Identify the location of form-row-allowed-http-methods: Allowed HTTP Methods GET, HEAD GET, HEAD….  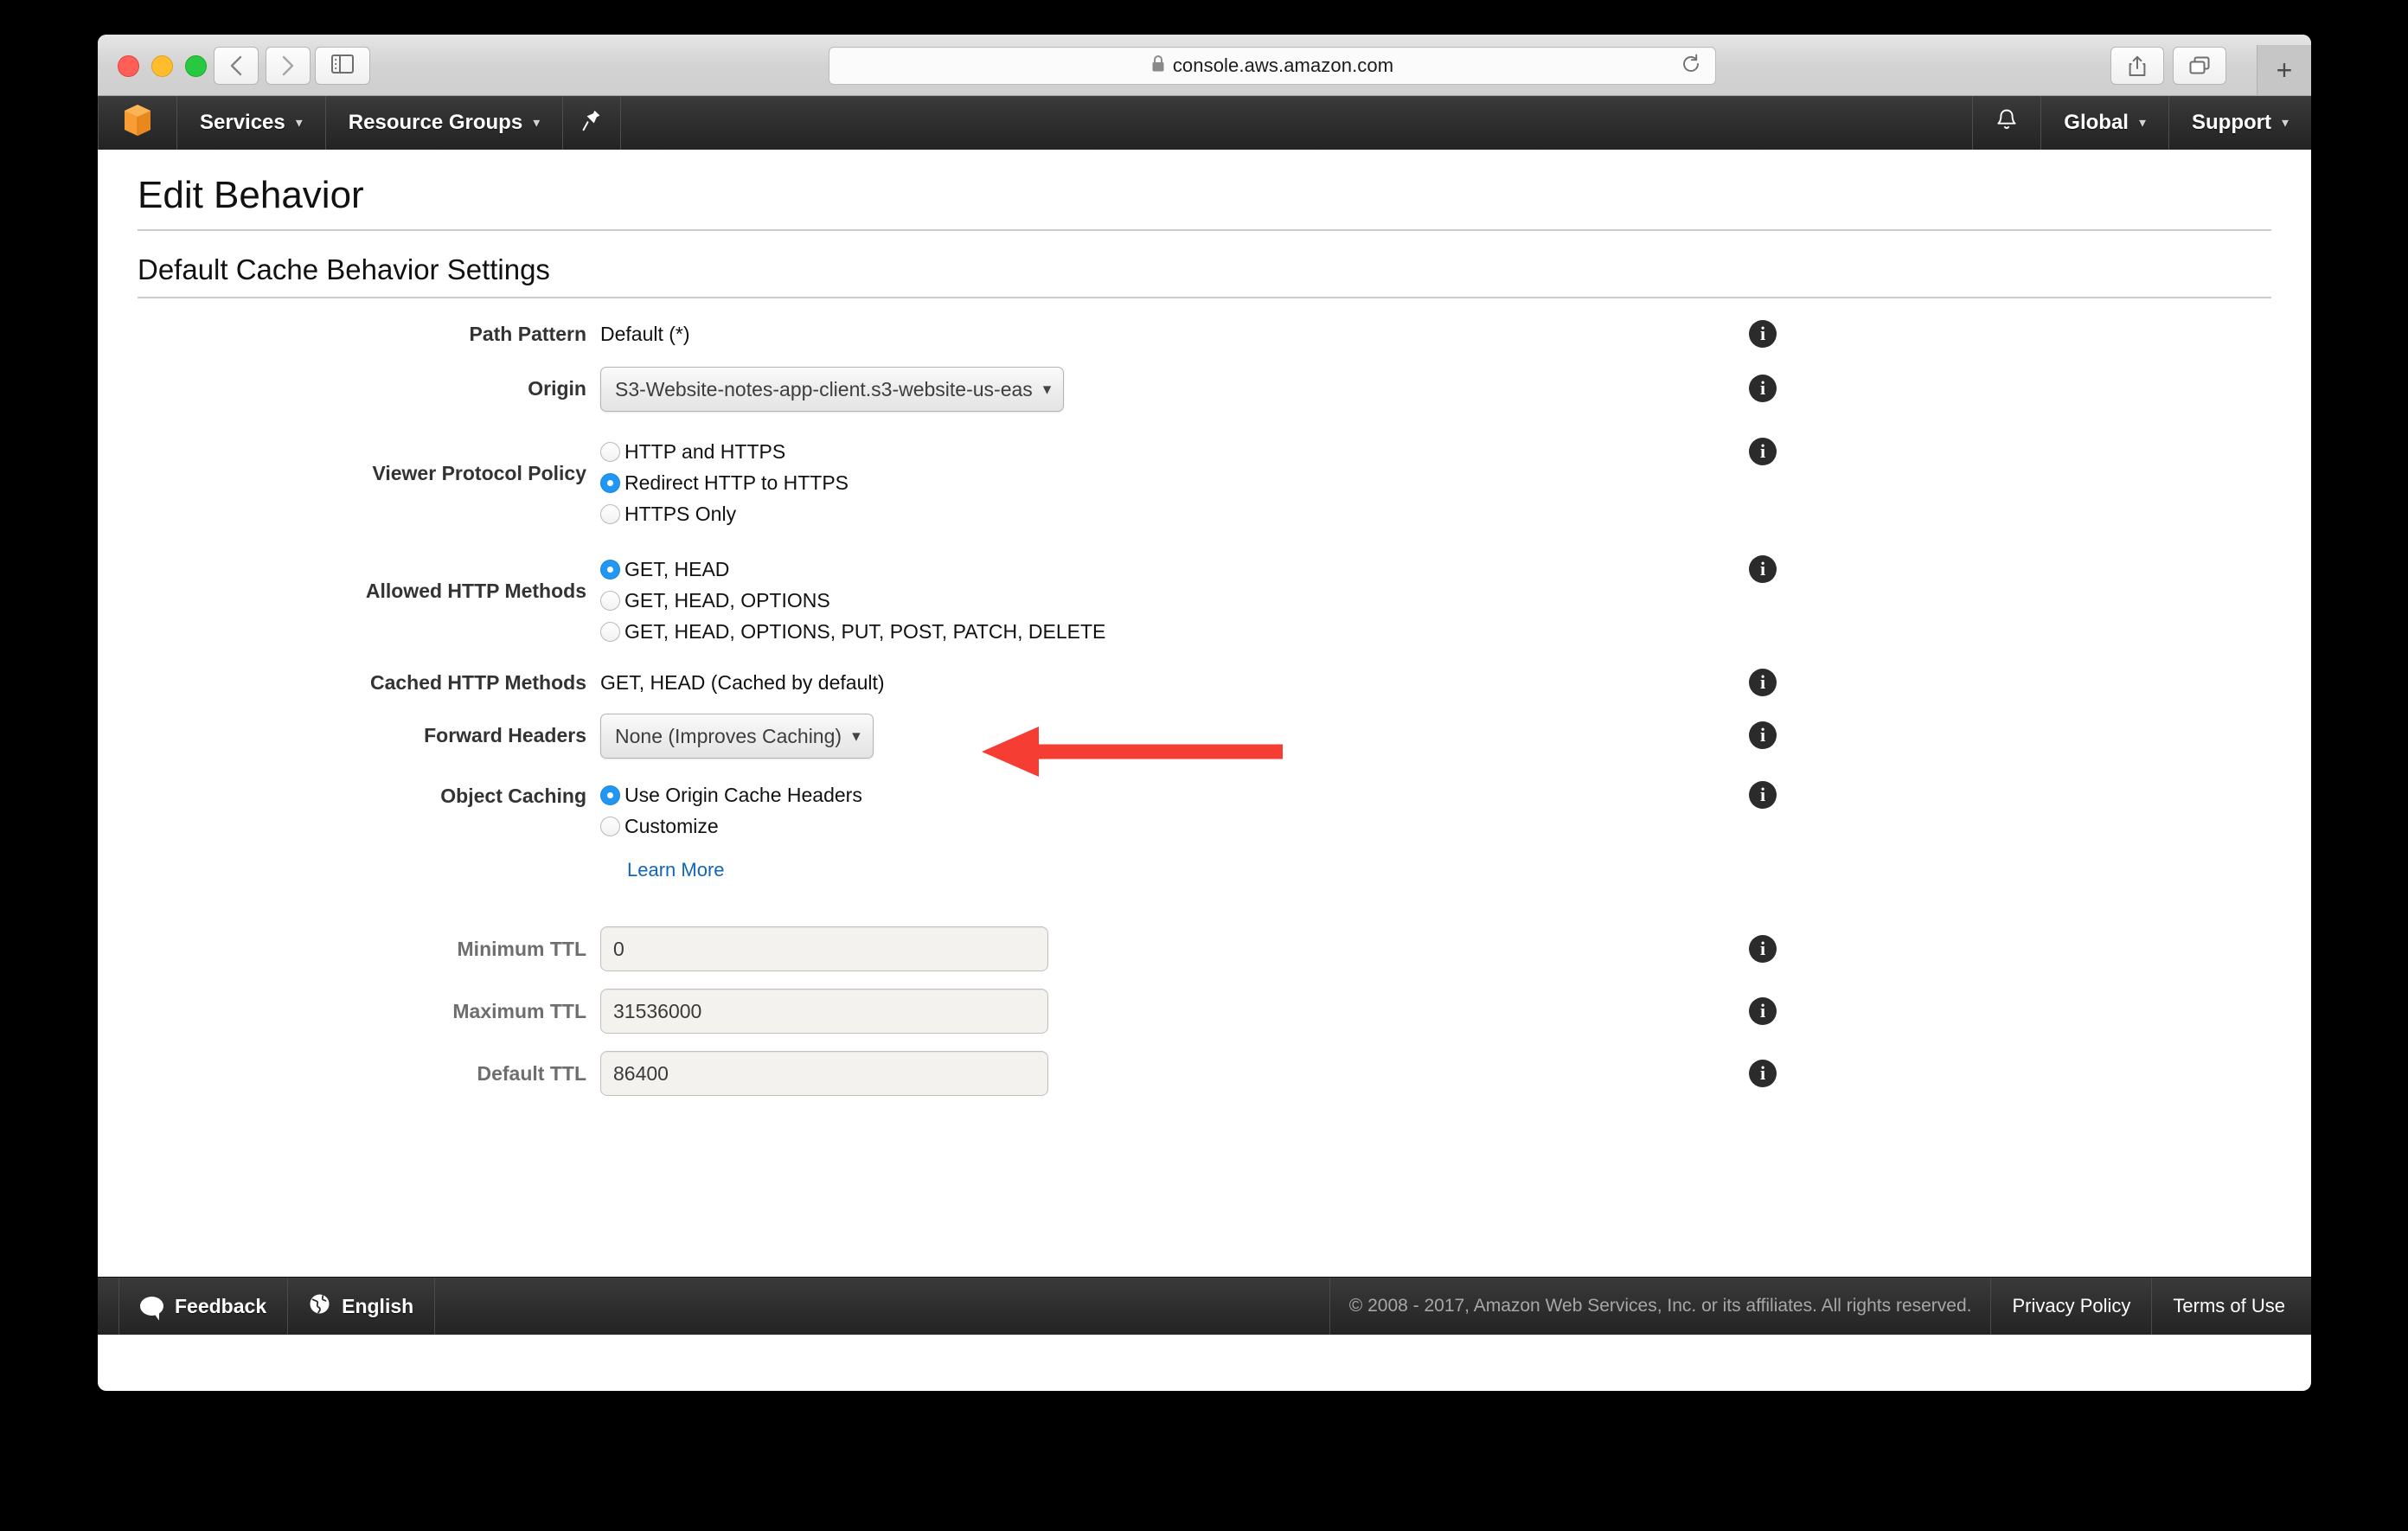
(1204, 600).